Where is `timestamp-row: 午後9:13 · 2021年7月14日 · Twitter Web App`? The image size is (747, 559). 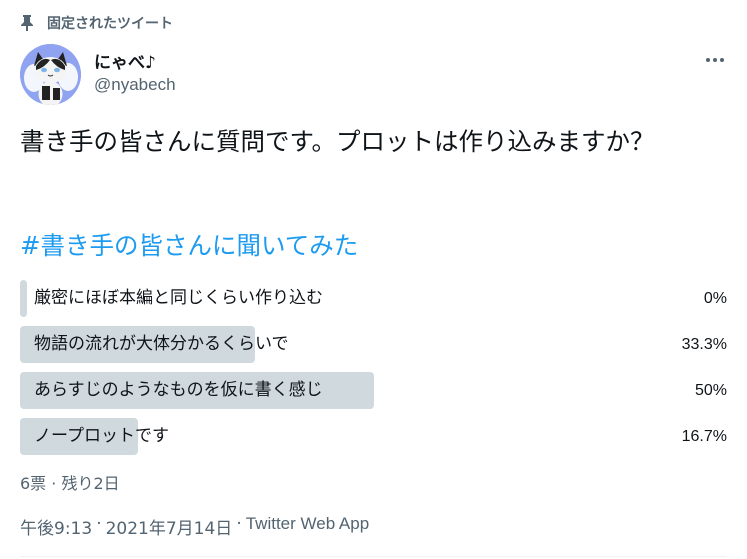
timestamp-row: 午後9:13 · 2021年7月14日 · Twitter Web App is located at coordinates (194, 526).